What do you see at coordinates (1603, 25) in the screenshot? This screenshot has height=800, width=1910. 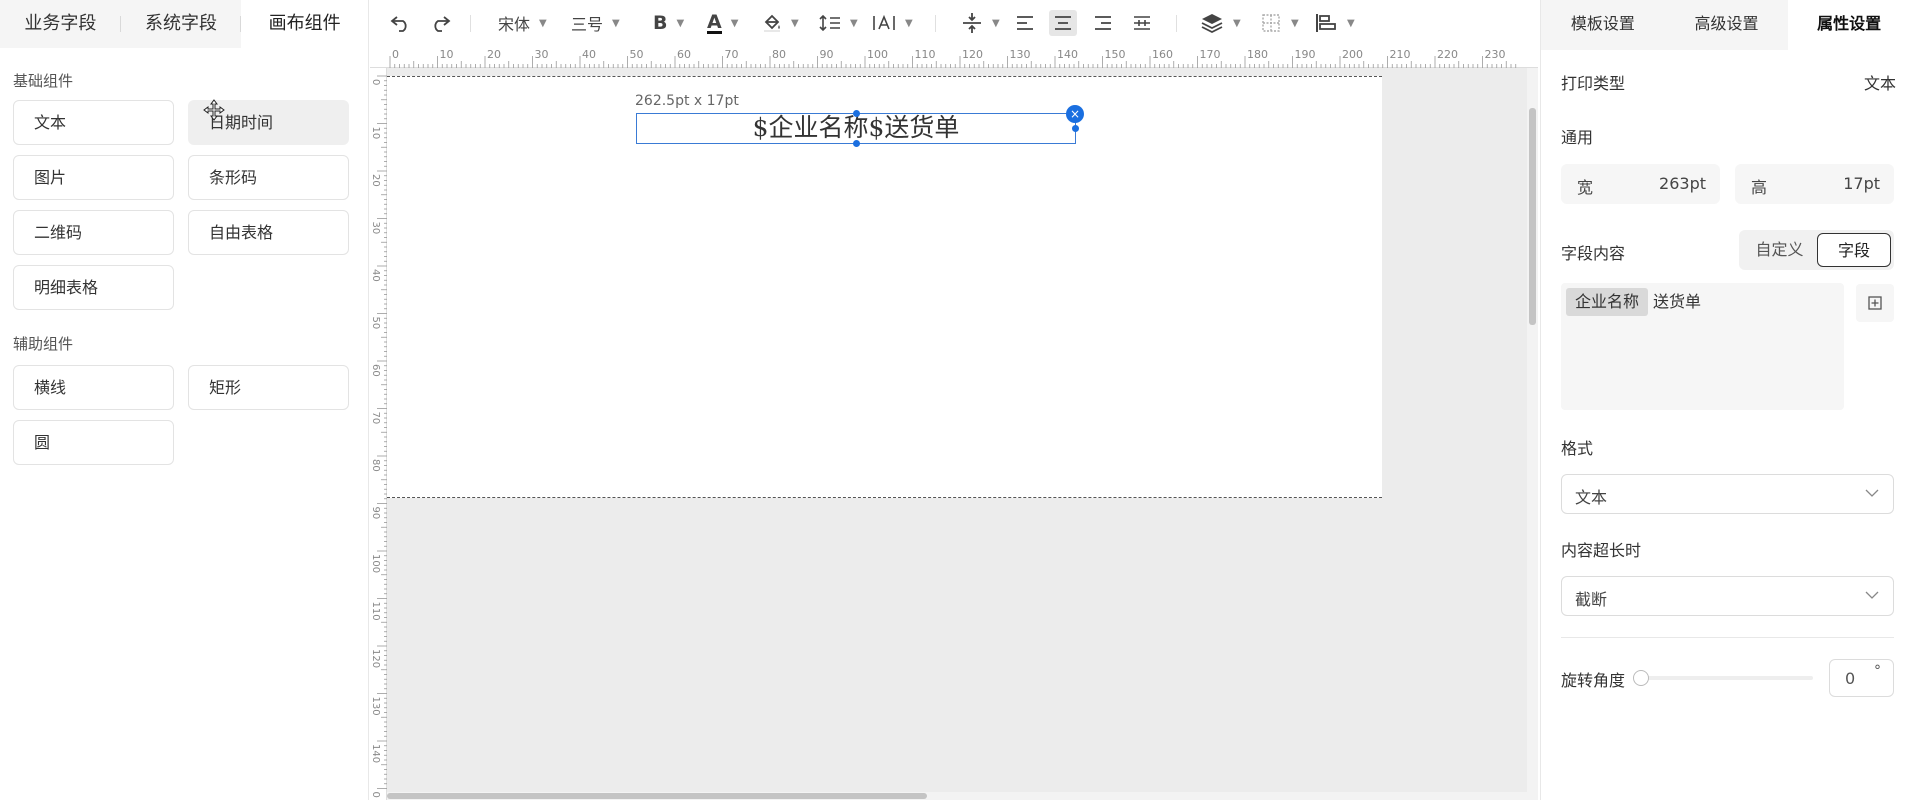 I see `tab-template-settings: 模板设置` at bounding box center [1603, 25].